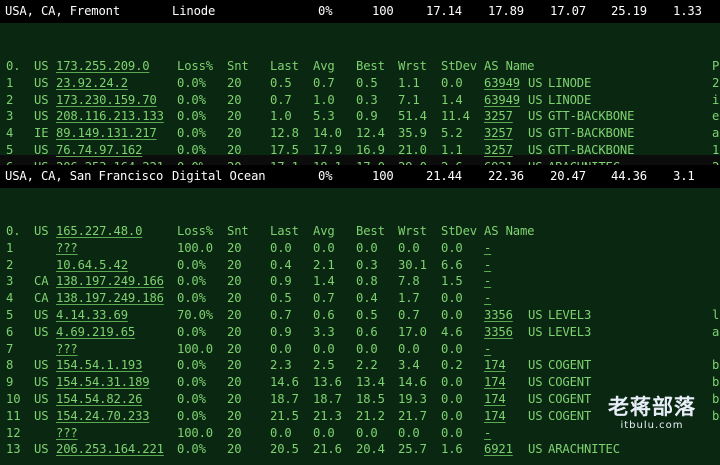 The width and height of the screenshot is (720, 465). What do you see at coordinates (409, 82) in the screenshot?
I see `cell-wrst: 1.1` at bounding box center [409, 82].